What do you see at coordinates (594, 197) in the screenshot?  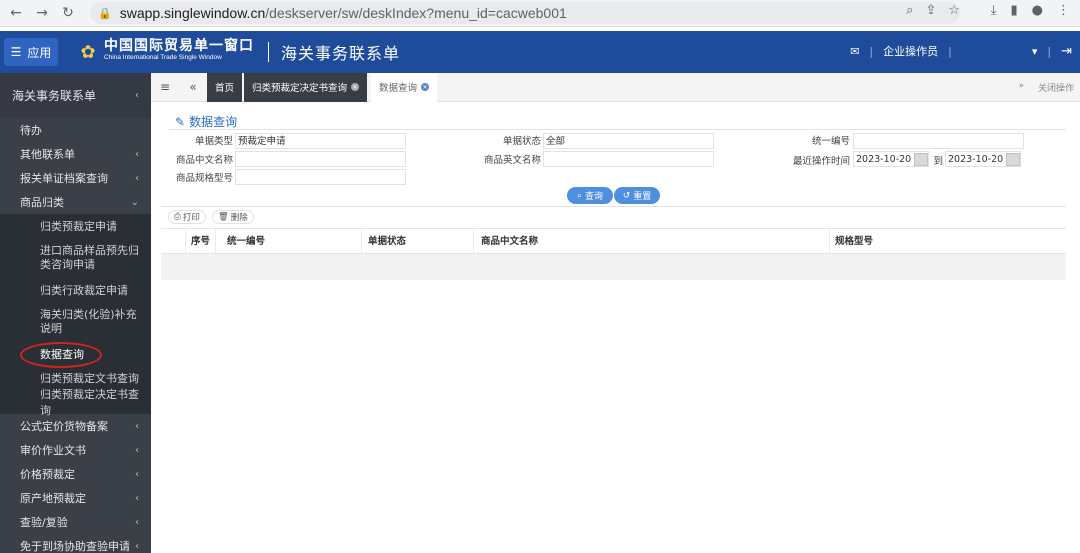 I see `search-button-label: 查询` at bounding box center [594, 197].